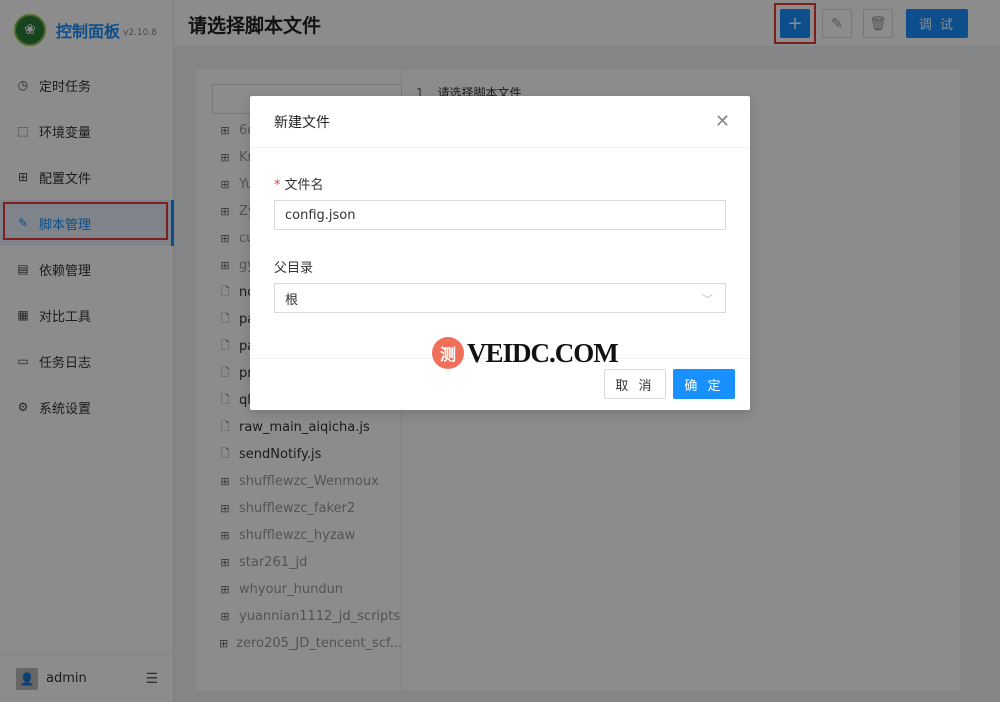  What do you see at coordinates (500, 215) in the screenshot?
I see `filename-input: config.json` at bounding box center [500, 215].